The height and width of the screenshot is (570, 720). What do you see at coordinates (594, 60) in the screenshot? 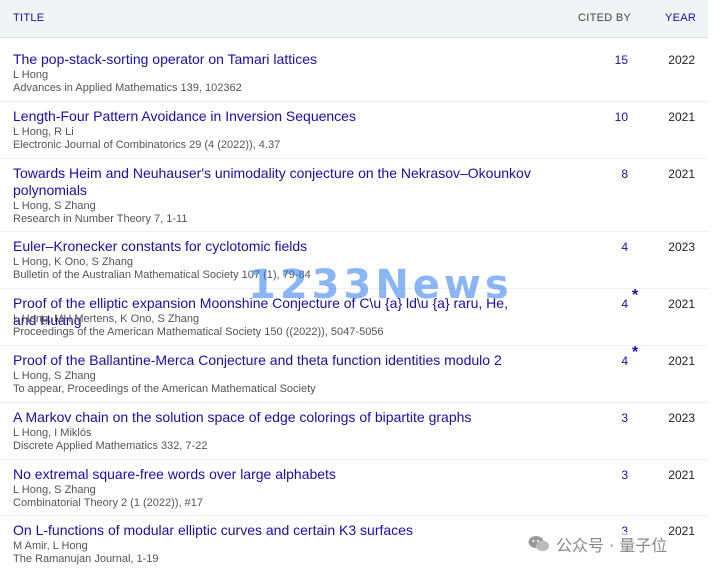
I see `cited-by-count-link: 15` at bounding box center [594, 60].